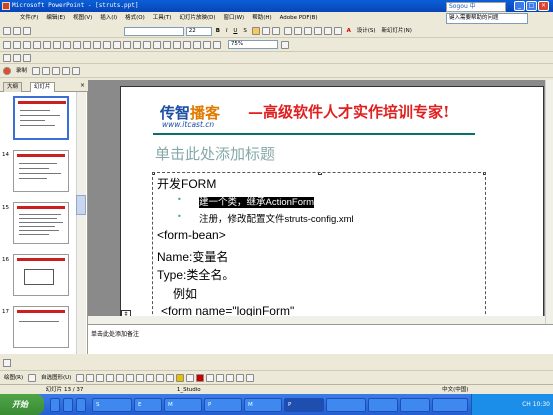 This screenshot has height=415, width=553. What do you see at coordinates (120, 378) in the screenshot?
I see `textbox-icon` at bounding box center [120, 378].